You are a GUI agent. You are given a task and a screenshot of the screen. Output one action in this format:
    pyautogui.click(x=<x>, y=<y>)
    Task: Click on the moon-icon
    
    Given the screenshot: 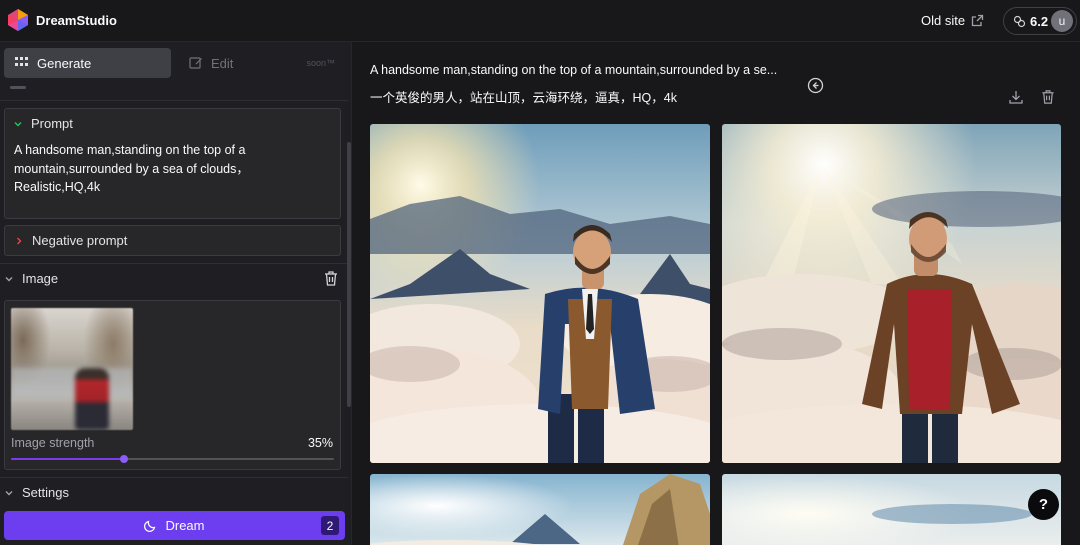 What is the action you would take?
    pyautogui.click(x=150, y=525)
    